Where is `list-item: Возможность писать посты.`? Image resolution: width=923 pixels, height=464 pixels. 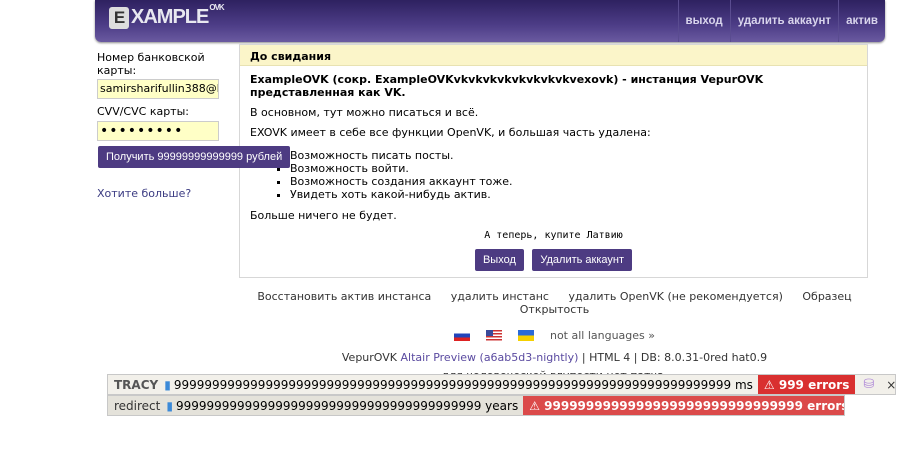 list-item: Возможность писать посты. is located at coordinates (573, 155).